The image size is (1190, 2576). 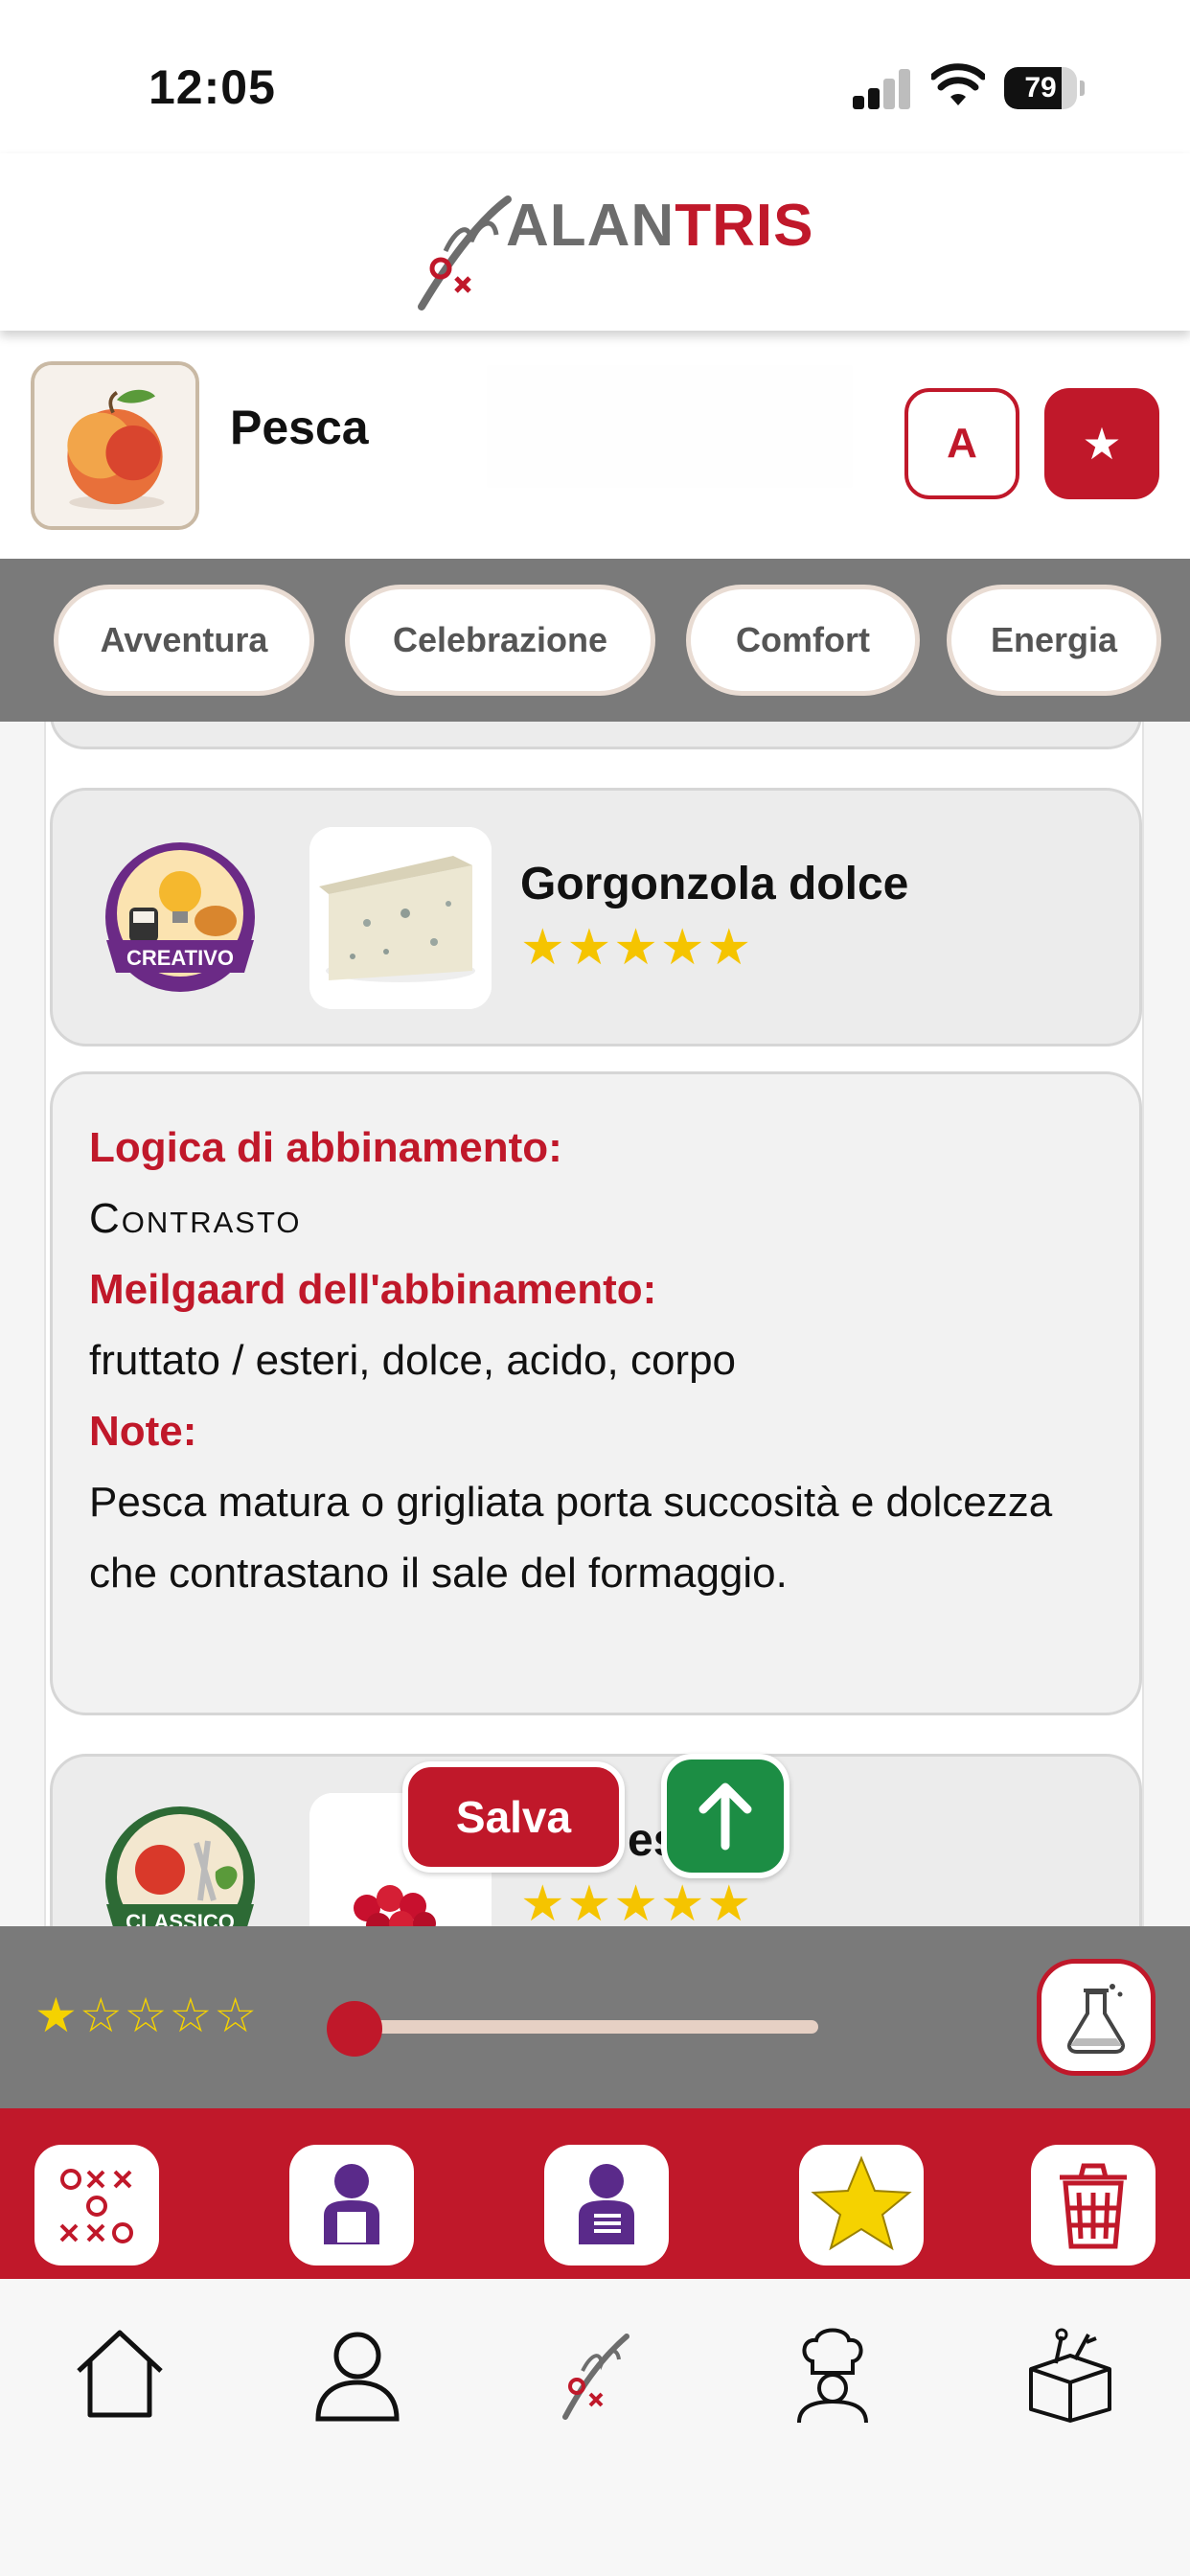 What do you see at coordinates (590, 226) in the screenshot?
I see `logo-prefix: ALAN` at bounding box center [590, 226].